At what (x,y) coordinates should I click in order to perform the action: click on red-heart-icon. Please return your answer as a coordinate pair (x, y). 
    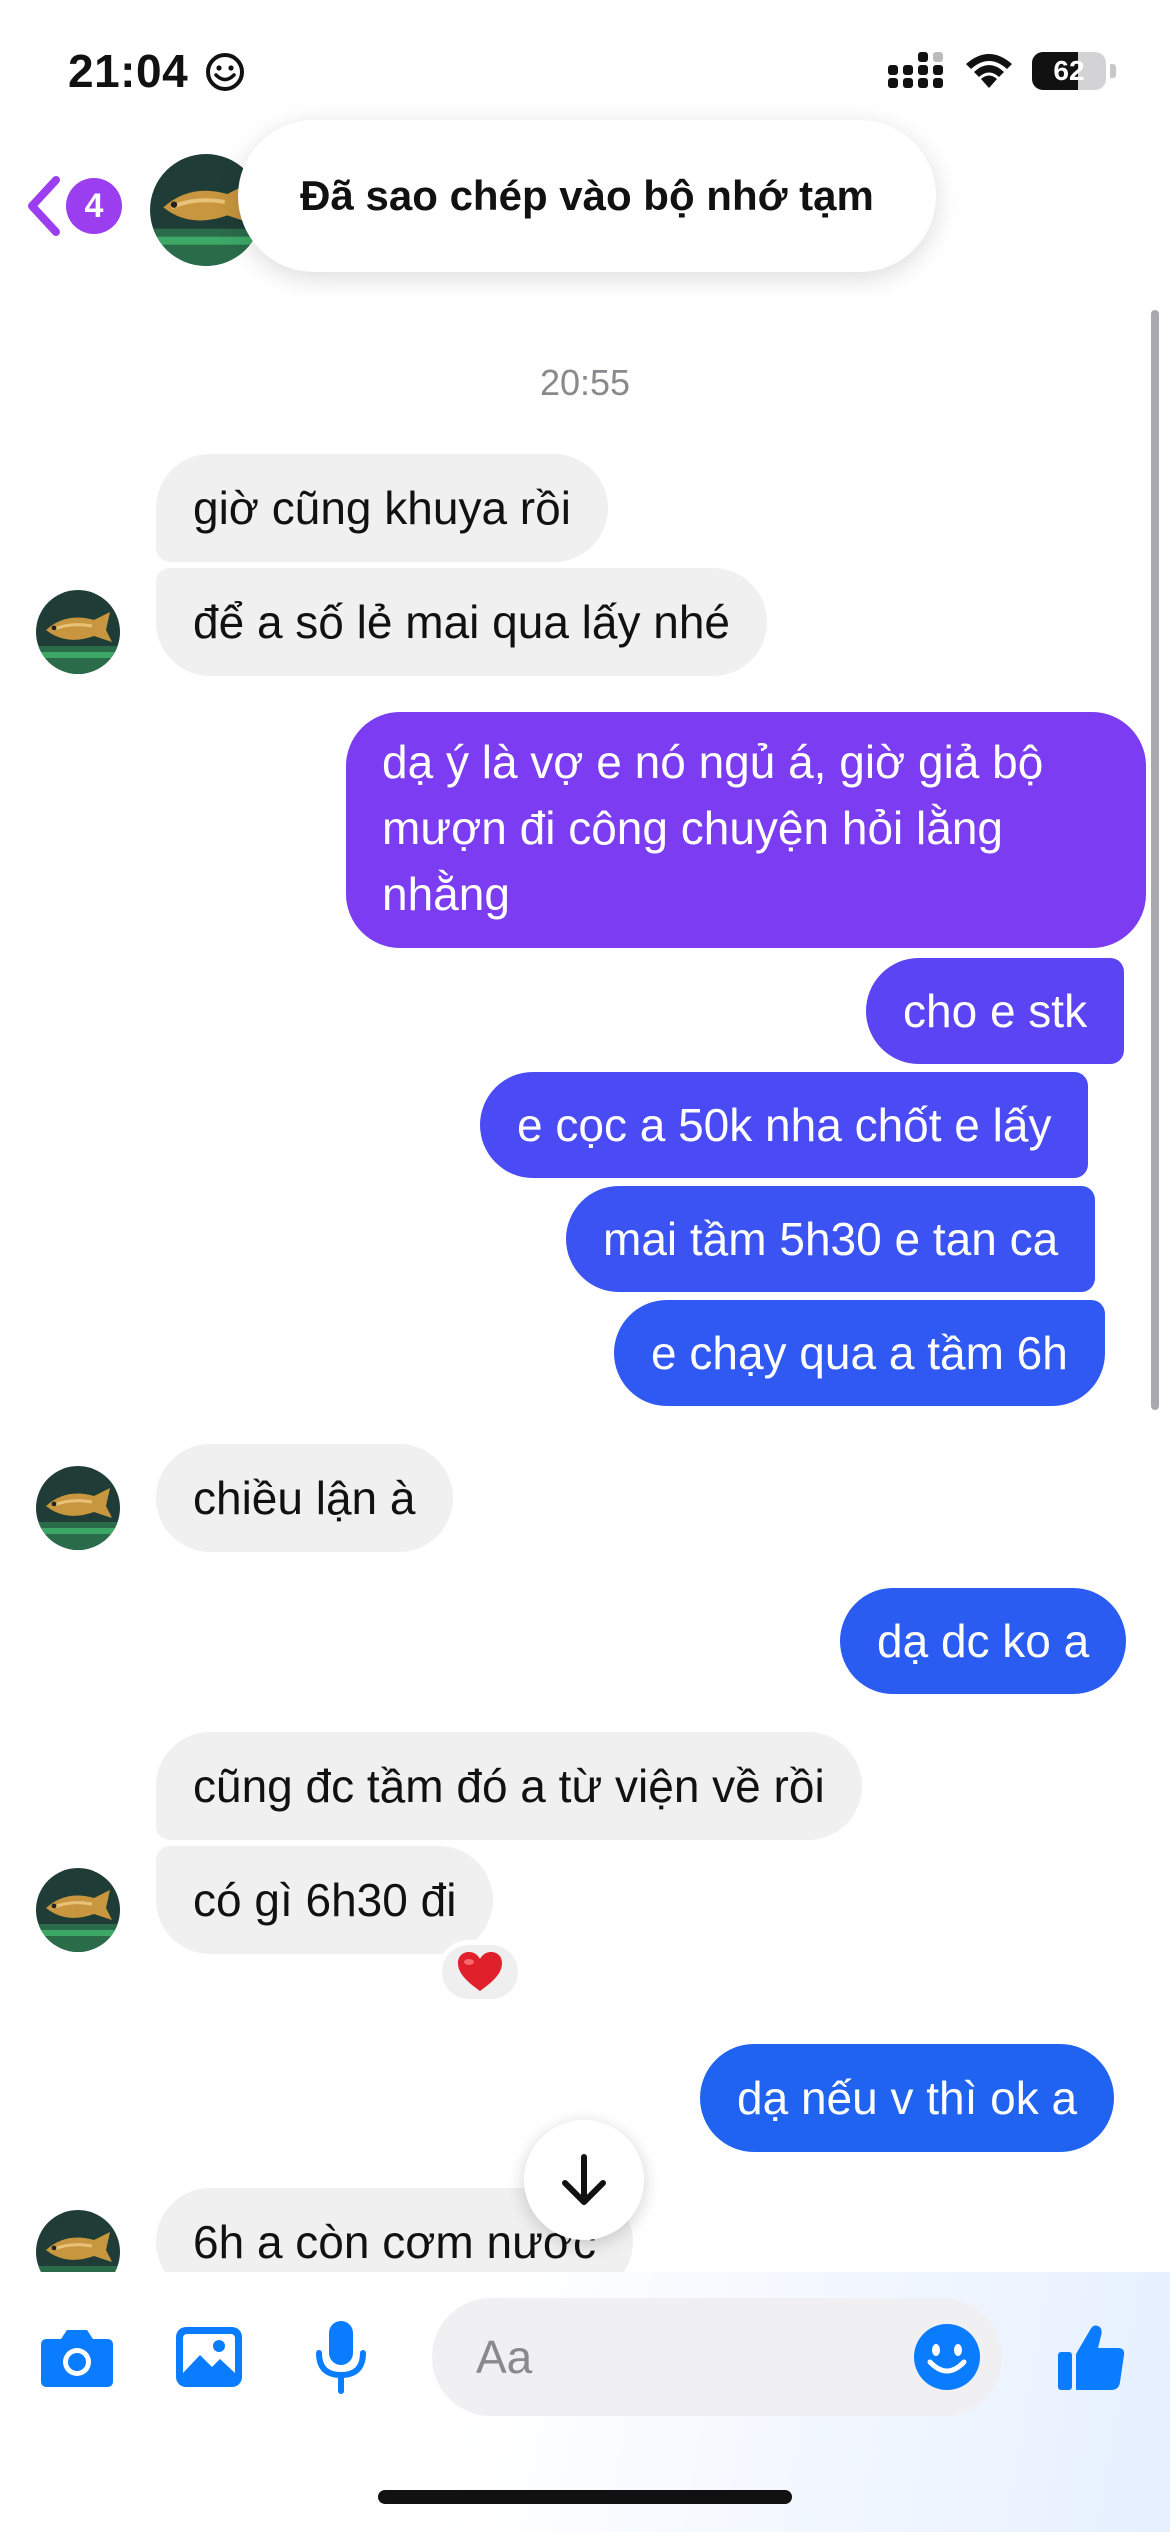
    Looking at the image, I should click on (480, 1971).